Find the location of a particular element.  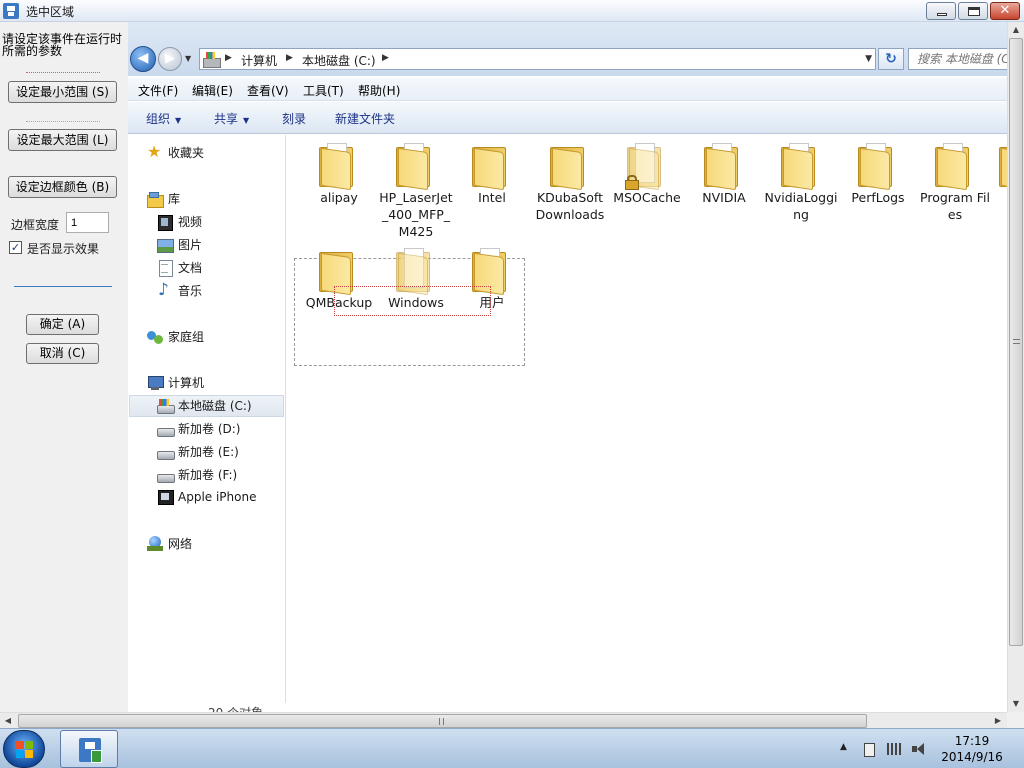

show-effect-checkbox: ✓ is located at coordinates (15, 247).